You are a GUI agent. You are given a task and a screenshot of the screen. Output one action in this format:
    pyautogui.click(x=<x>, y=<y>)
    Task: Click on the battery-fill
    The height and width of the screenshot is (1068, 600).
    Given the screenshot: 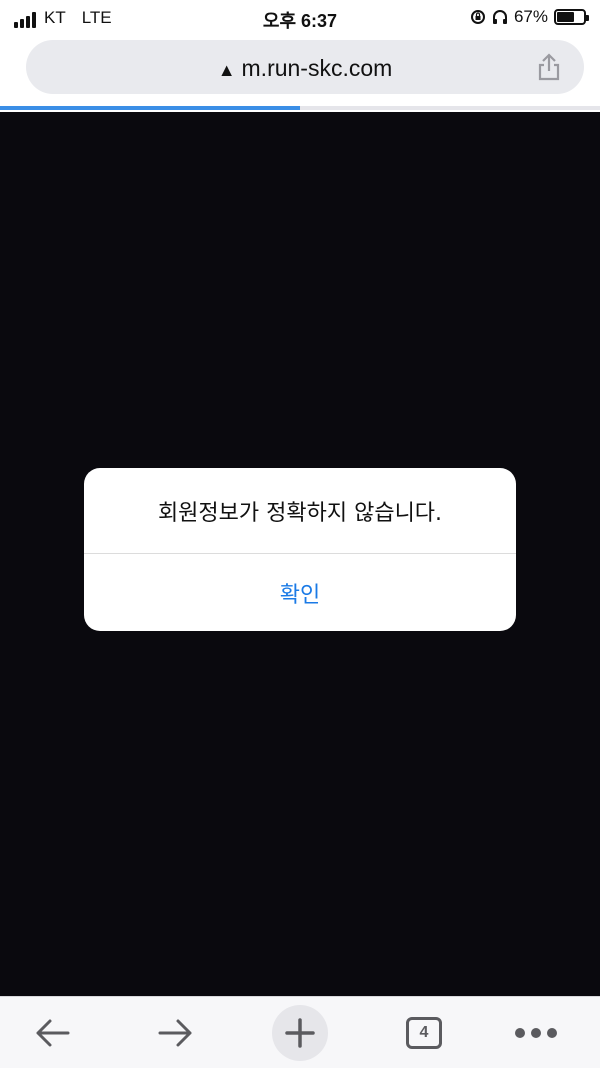 What is the action you would take?
    pyautogui.click(x=566, y=17)
    